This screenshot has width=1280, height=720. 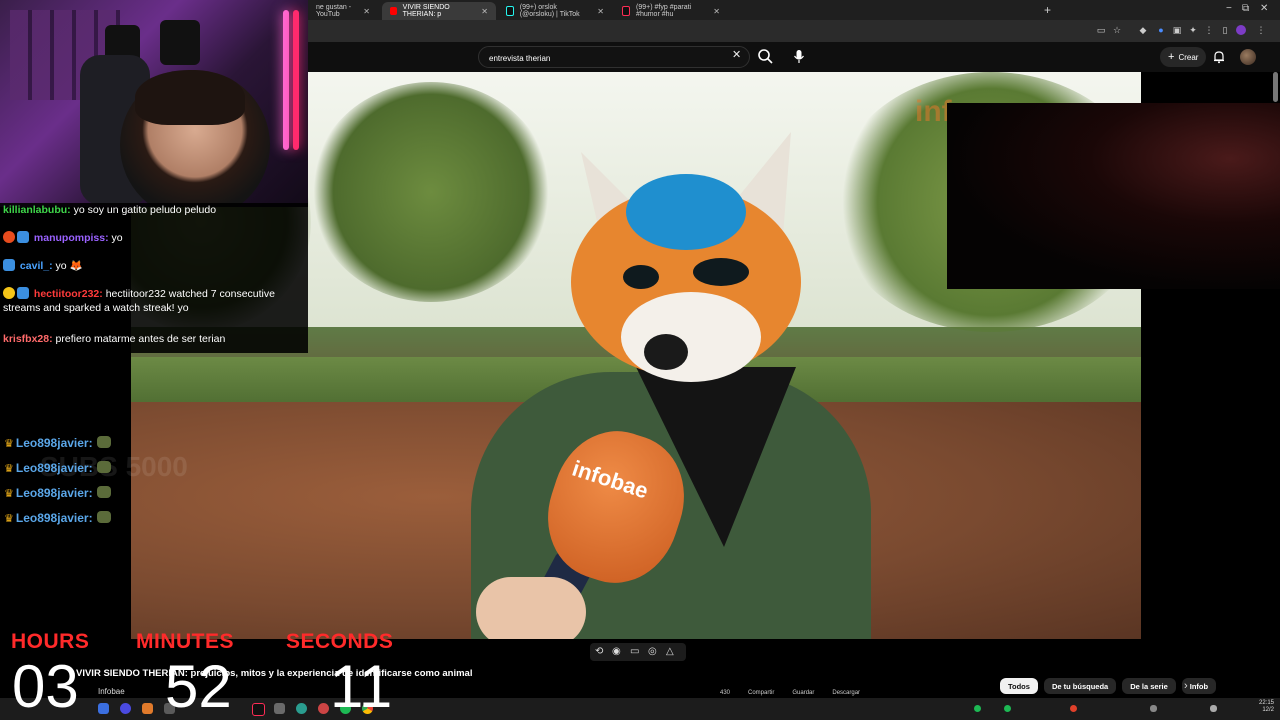 What do you see at coordinates (117, 238) in the screenshot?
I see `chat-text: yo` at bounding box center [117, 238].